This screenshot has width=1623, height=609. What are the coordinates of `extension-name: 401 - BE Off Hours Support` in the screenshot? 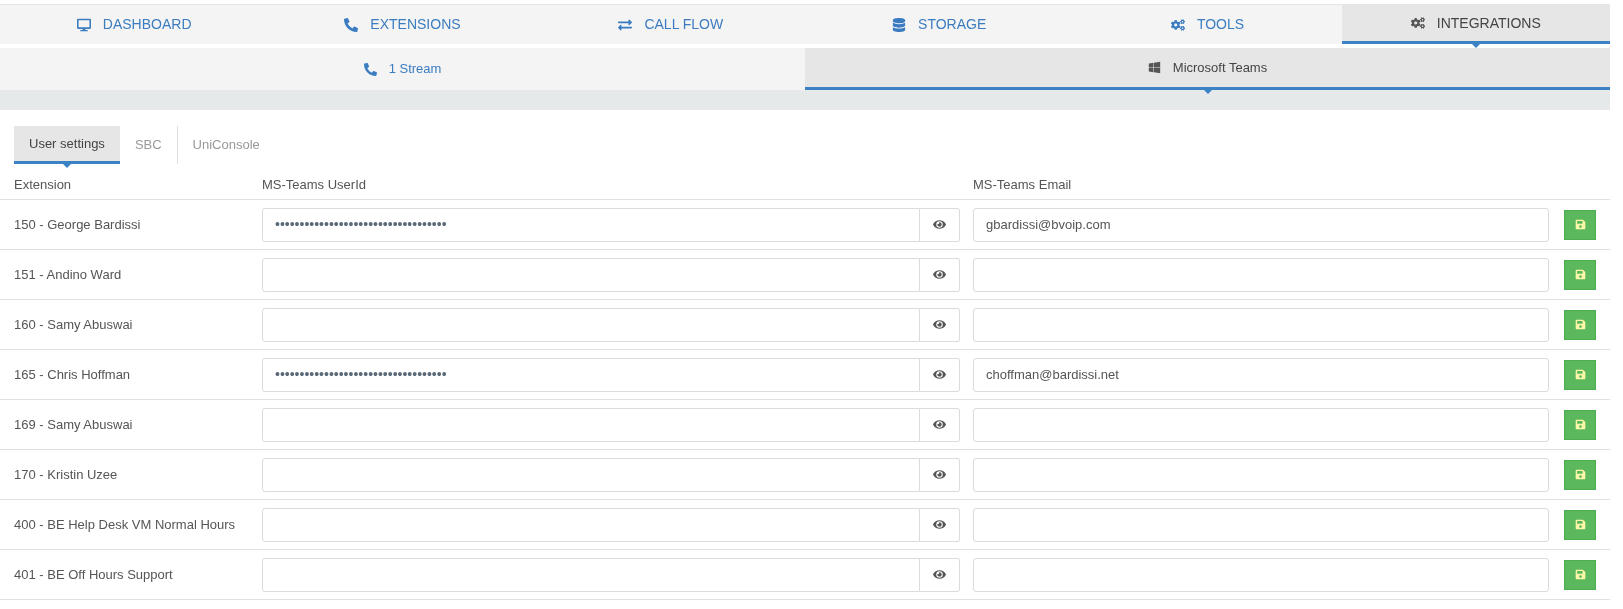 It's located at (94, 574).